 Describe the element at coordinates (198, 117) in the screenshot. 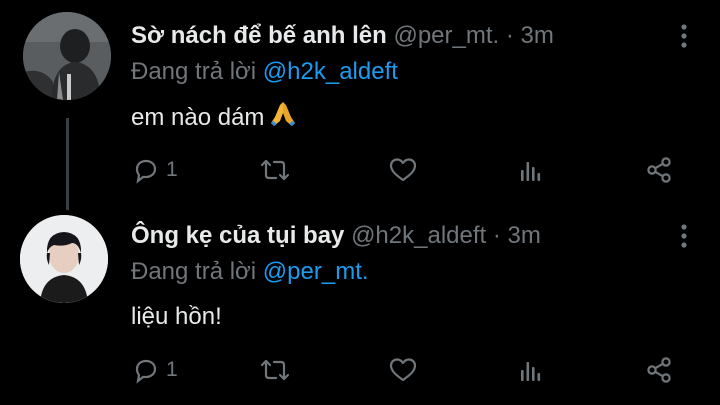

I see `tweet-text-content: em nào dám` at that location.